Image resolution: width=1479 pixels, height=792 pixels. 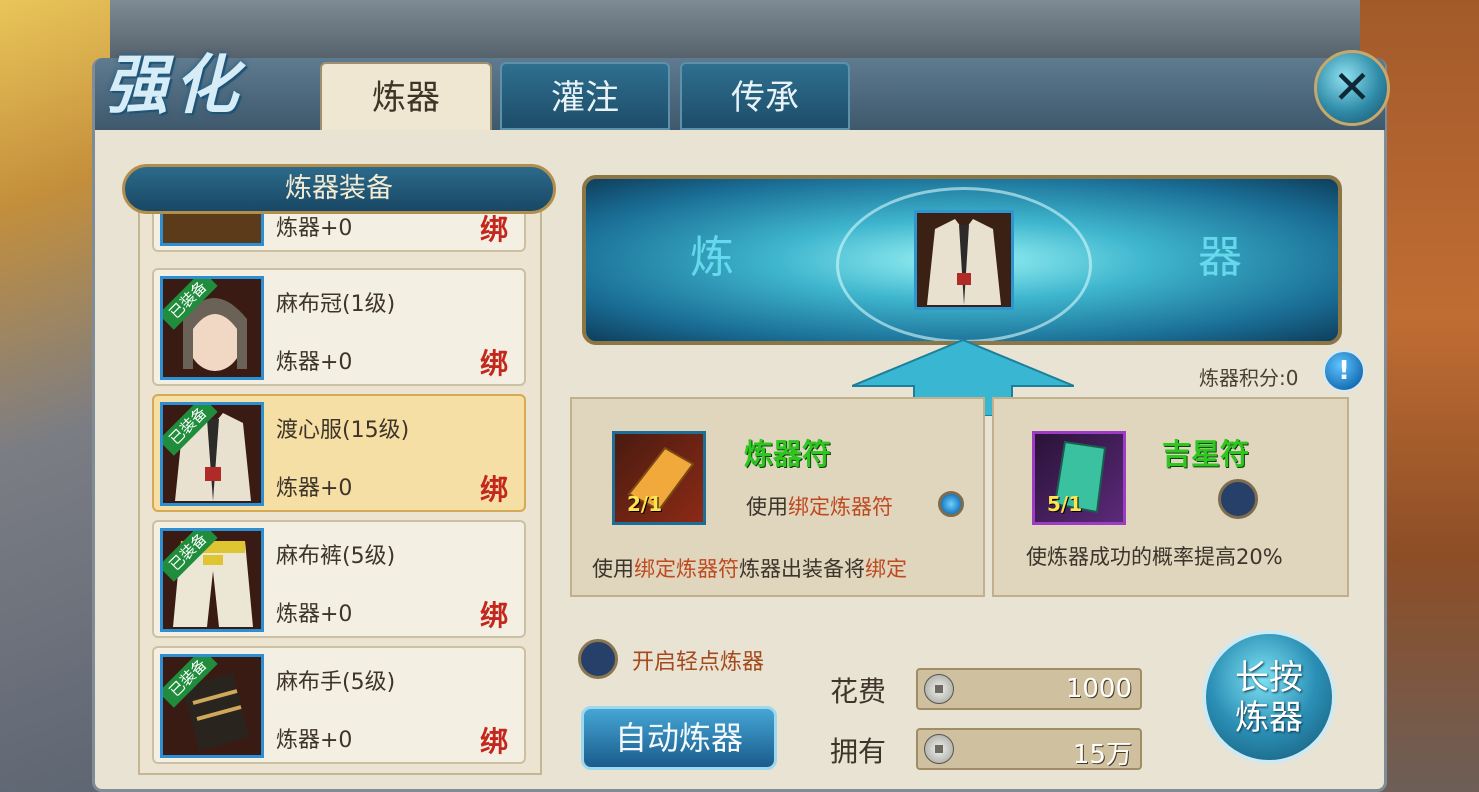 What do you see at coordinates (686, 569) in the screenshot?
I see `note-highlight: 绑定炼器符` at bounding box center [686, 569].